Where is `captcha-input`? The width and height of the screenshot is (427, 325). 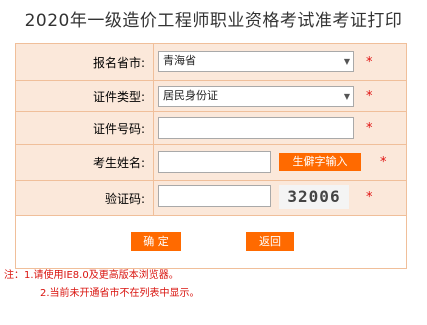 captcha-input is located at coordinates (214, 196).